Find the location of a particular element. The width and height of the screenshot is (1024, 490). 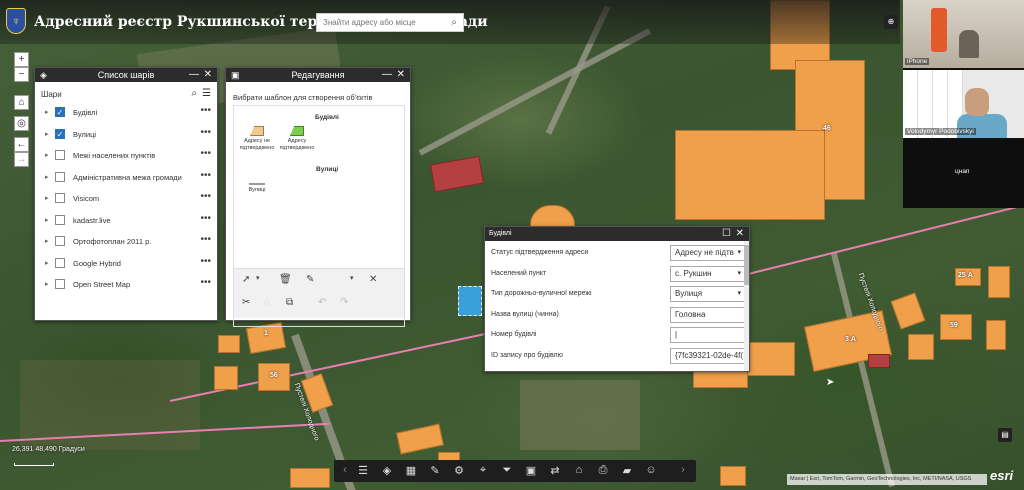

layer-row: ▸ ✓ Будівлі ••• is located at coordinates (126, 113).